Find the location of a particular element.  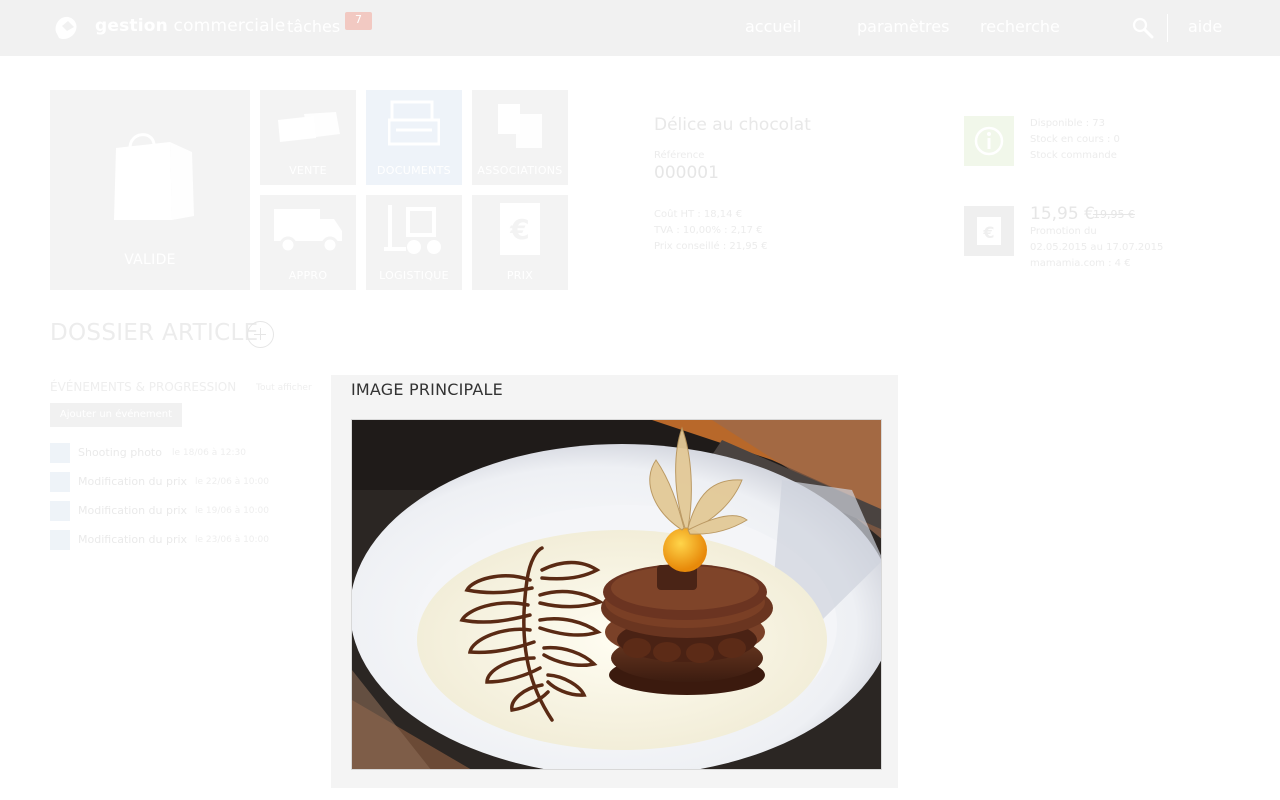

info-icon is located at coordinates (989, 141).